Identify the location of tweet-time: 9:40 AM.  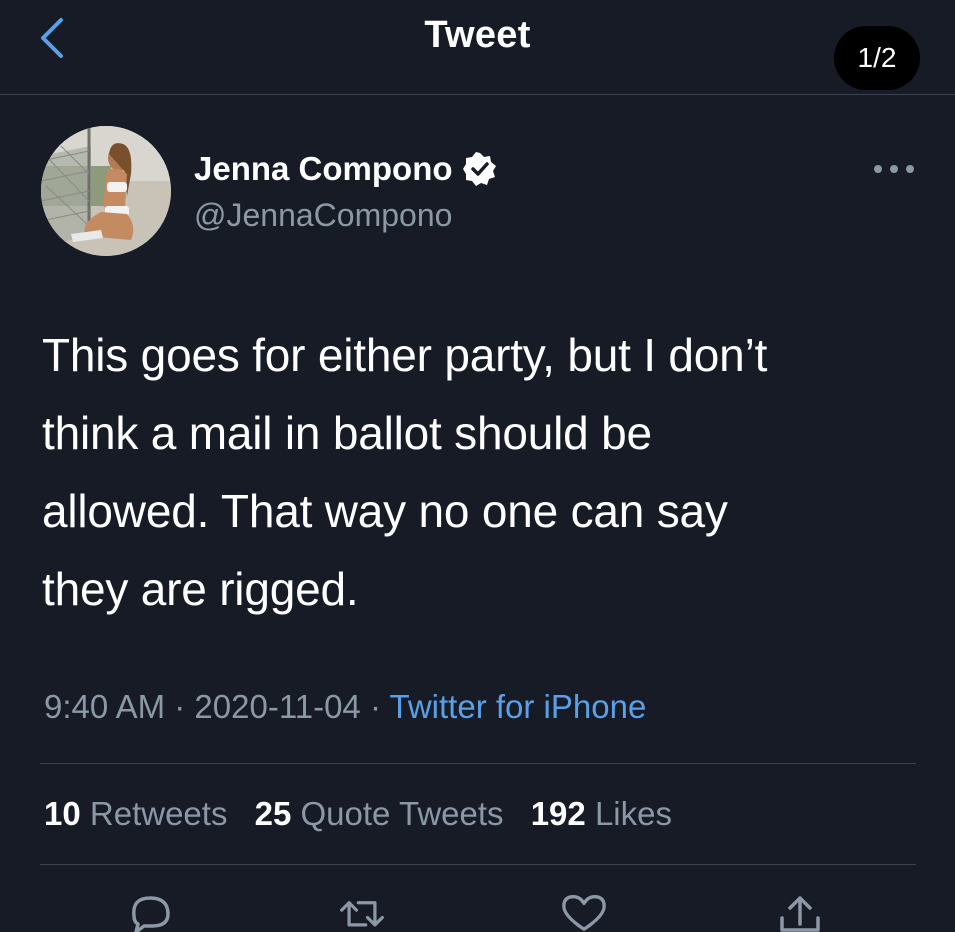
(105, 706).